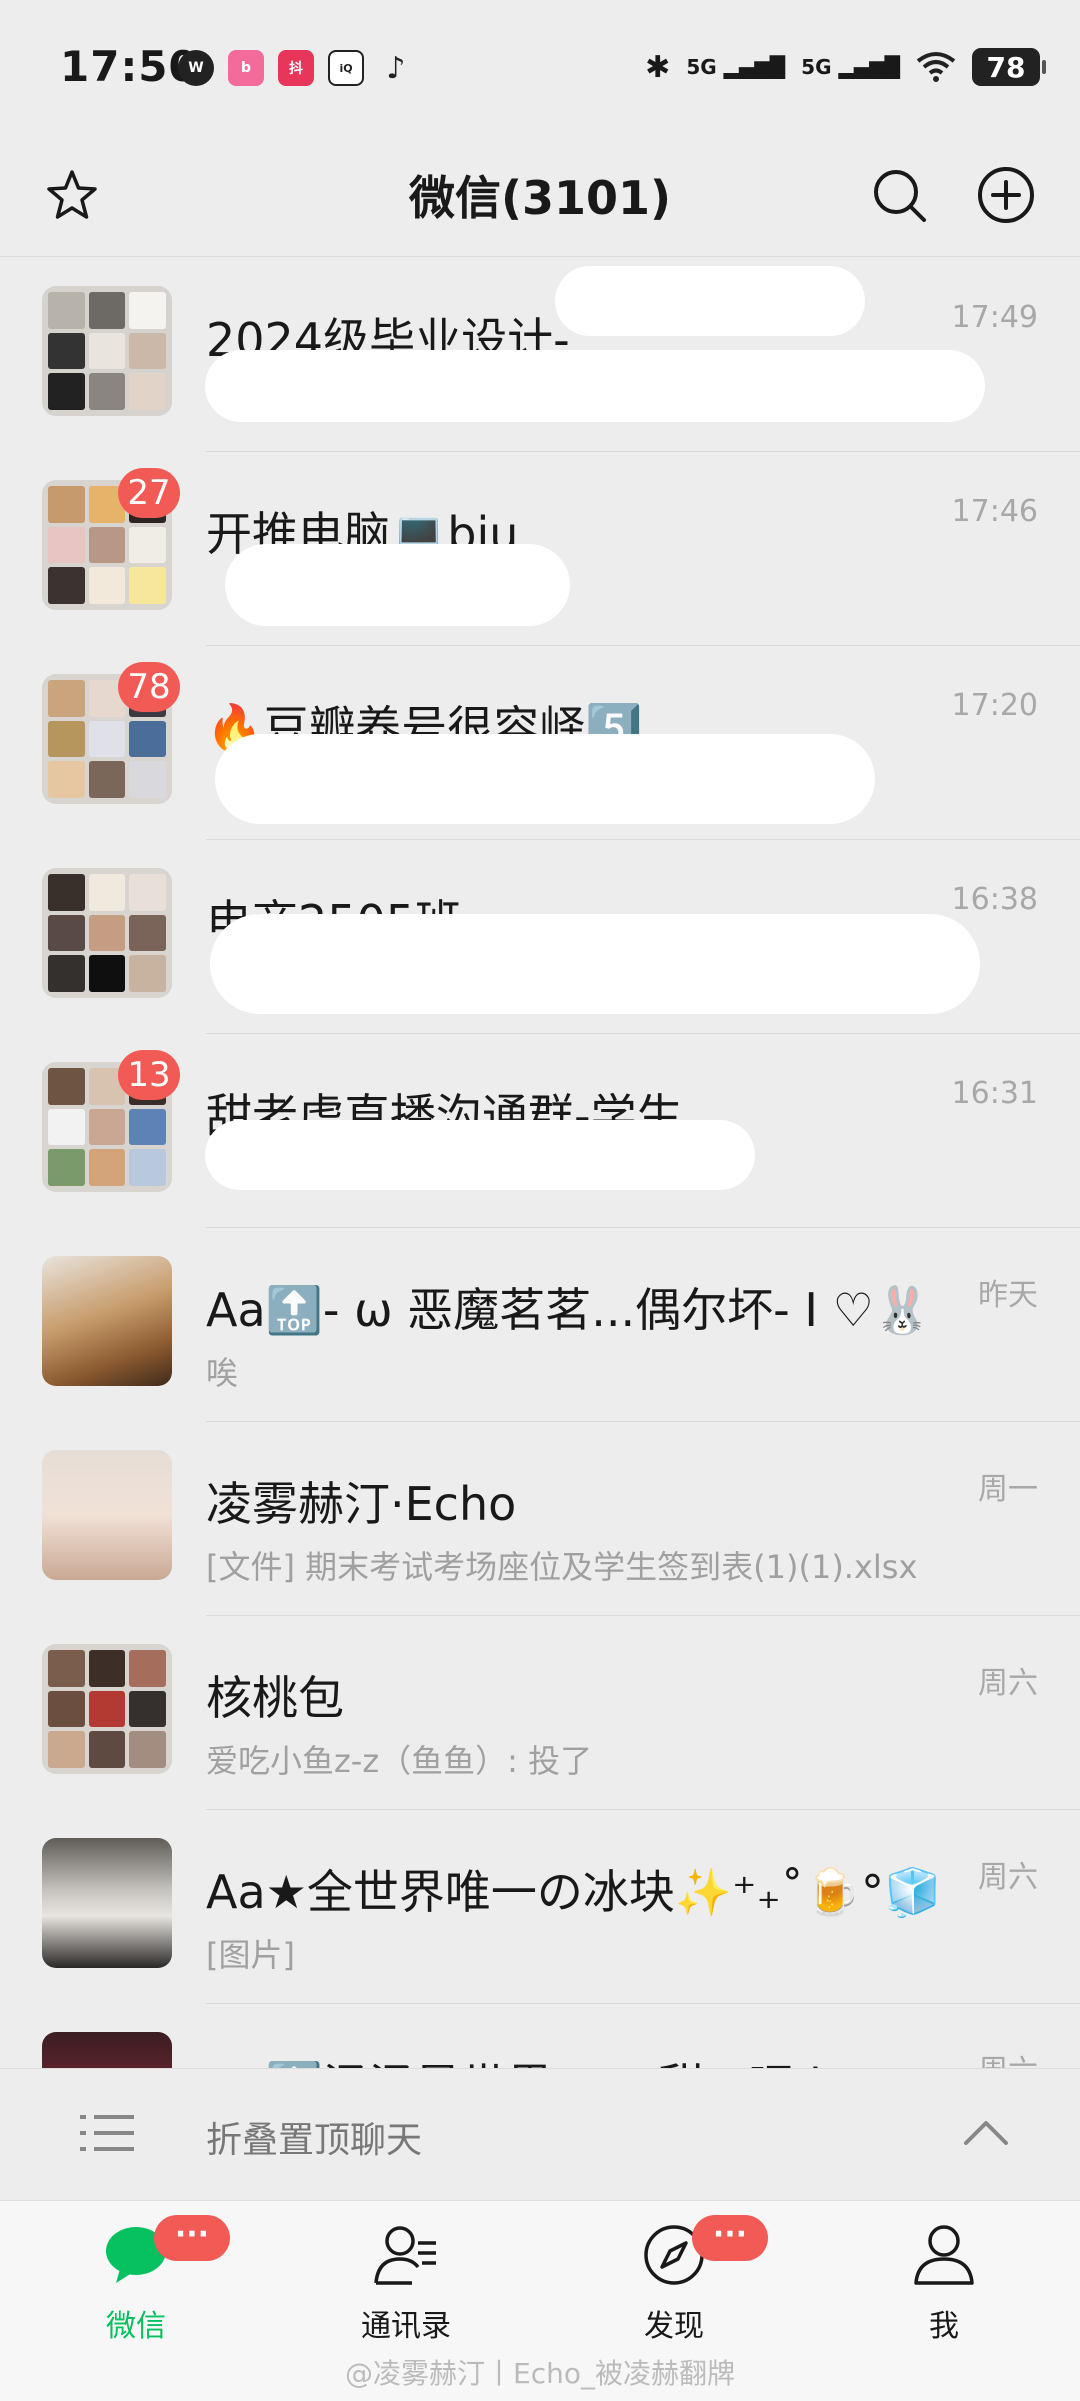  What do you see at coordinates (250, 1955) in the screenshot?
I see `chat-preview: [图片]` at bounding box center [250, 1955].